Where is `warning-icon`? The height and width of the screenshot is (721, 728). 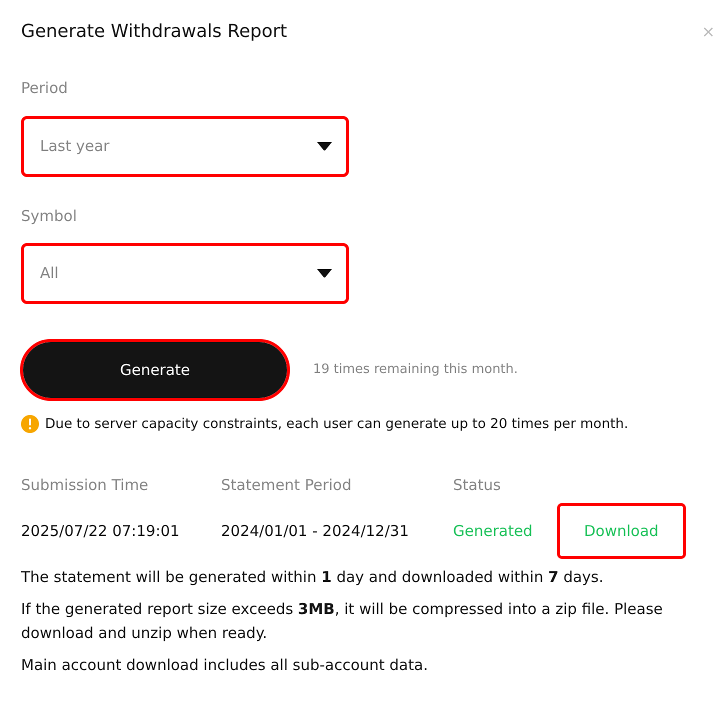
warning-icon is located at coordinates (30, 424).